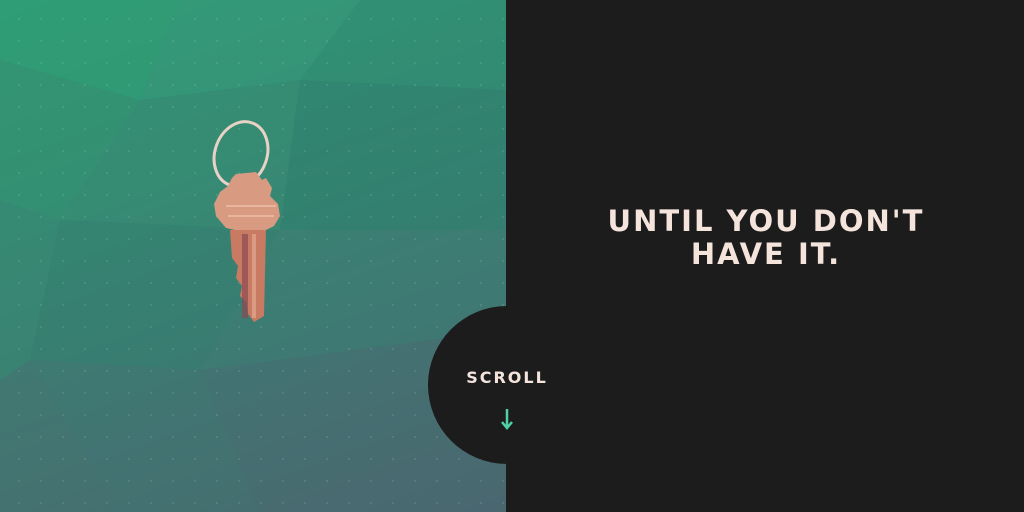  What do you see at coordinates (507, 419) in the screenshot?
I see `arrow-down-icon` at bounding box center [507, 419].